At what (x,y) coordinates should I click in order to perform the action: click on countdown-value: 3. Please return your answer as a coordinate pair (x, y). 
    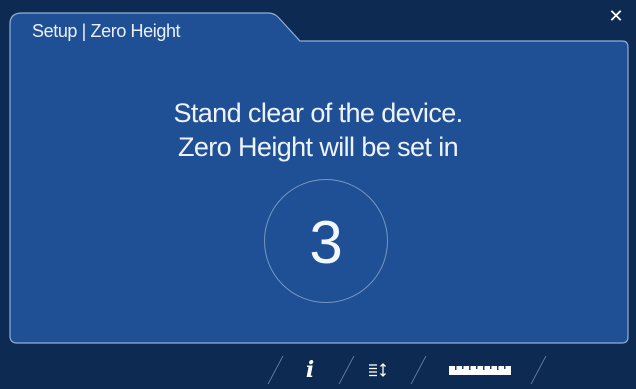
    Looking at the image, I should click on (326, 242).